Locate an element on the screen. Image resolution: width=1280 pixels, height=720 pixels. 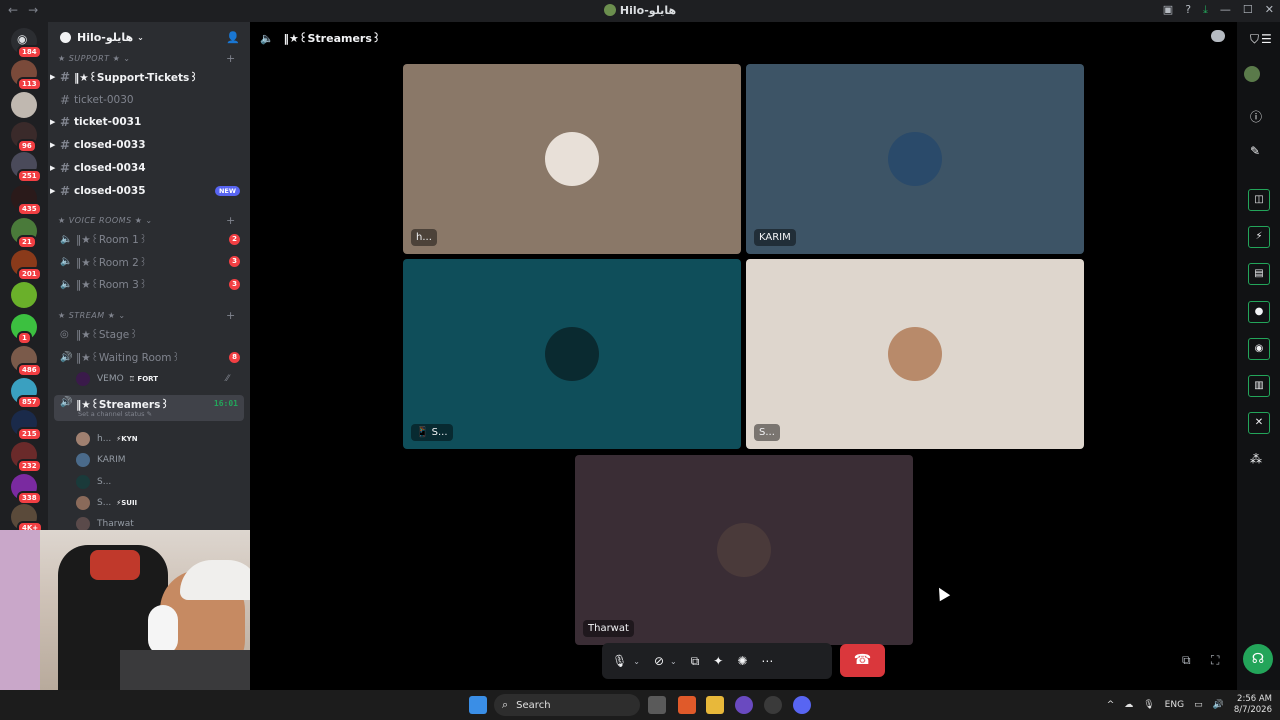
close-button: ✕ is located at coordinates (1269, 10).